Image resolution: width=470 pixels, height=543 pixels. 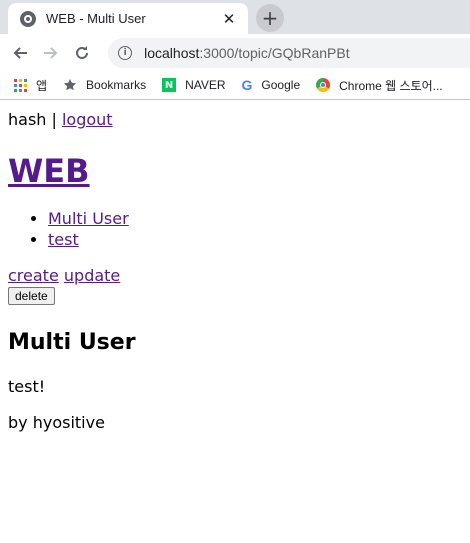 What do you see at coordinates (63, 239) in the screenshot?
I see `topic-link-test: test` at bounding box center [63, 239].